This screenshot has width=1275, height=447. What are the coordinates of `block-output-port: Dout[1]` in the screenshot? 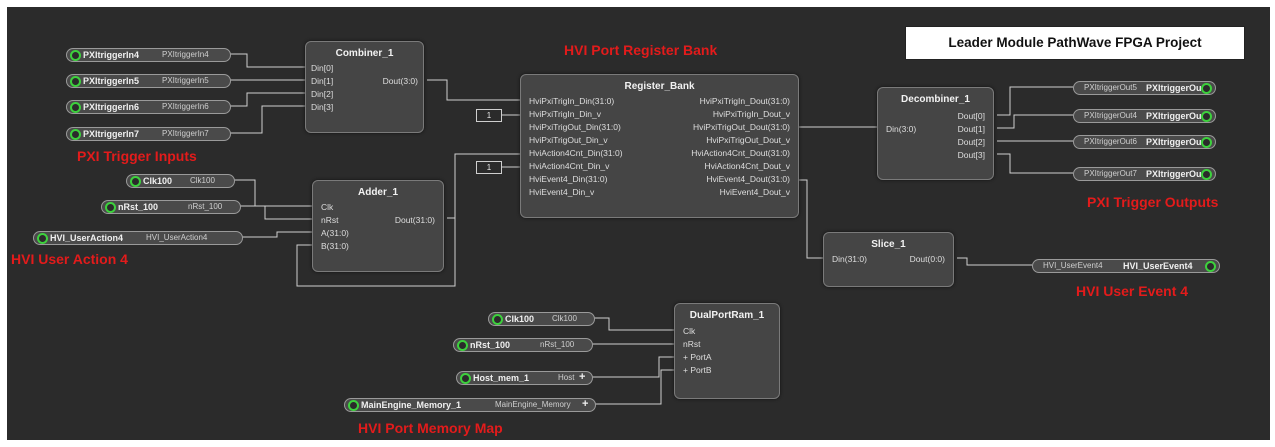 It's located at (971, 129).